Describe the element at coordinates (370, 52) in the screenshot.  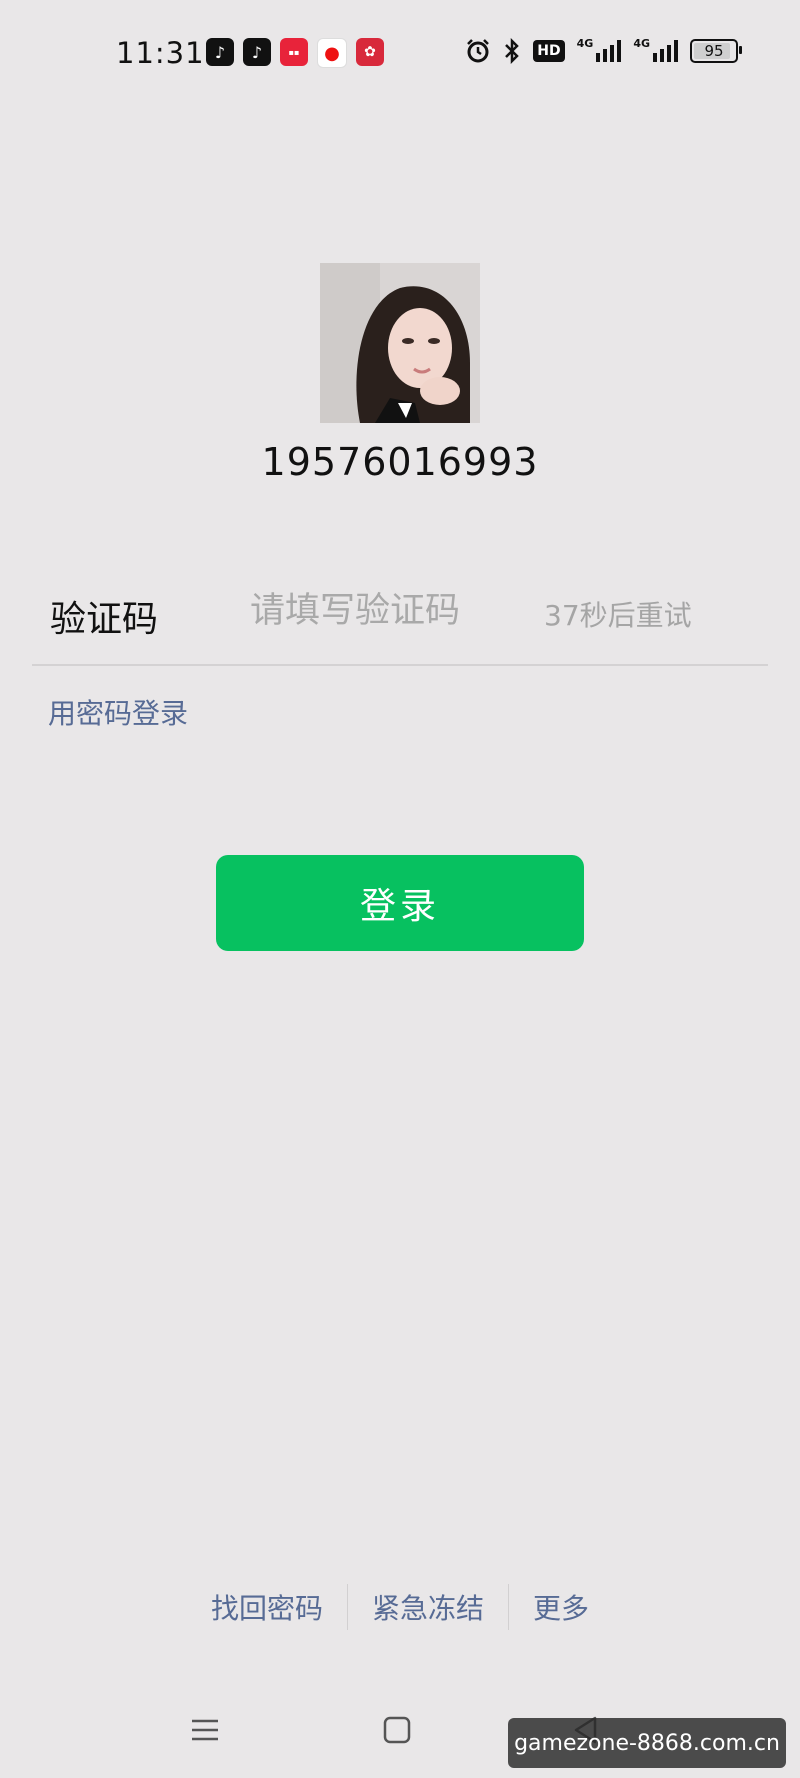
I see `pinduoduo-icon: ✿` at that location.